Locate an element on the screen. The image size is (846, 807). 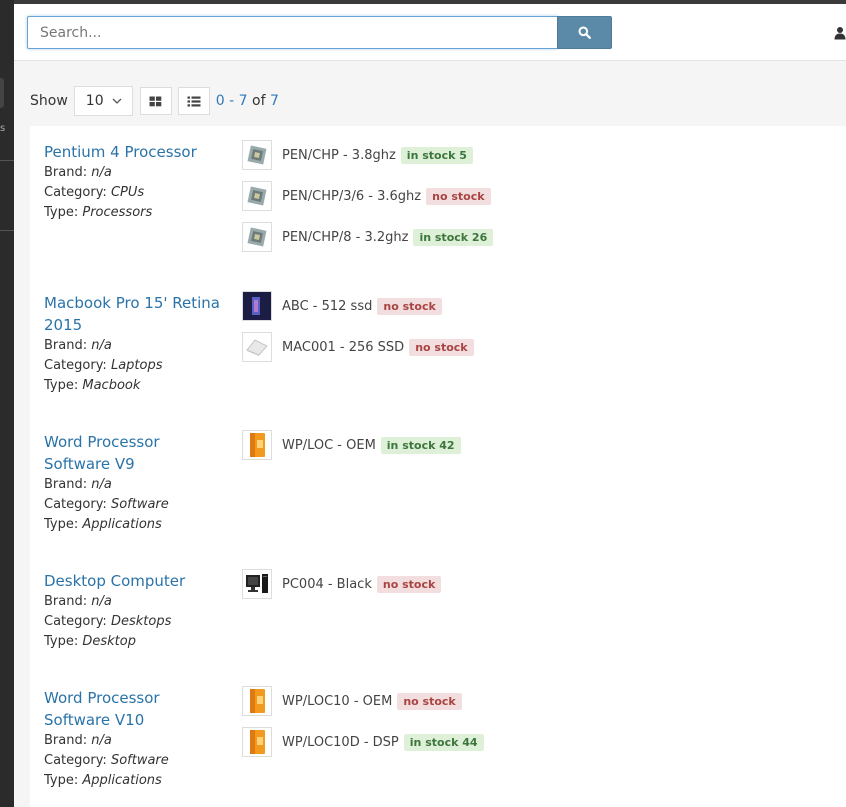
product-title-link: Macbook Pro 15' Retina 2015 is located at coordinates (136, 314).